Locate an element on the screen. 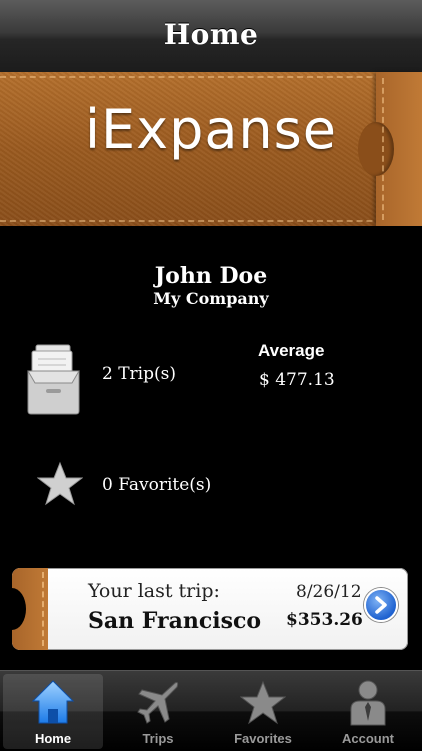  navigation-bar: Home is located at coordinates (211, 36).